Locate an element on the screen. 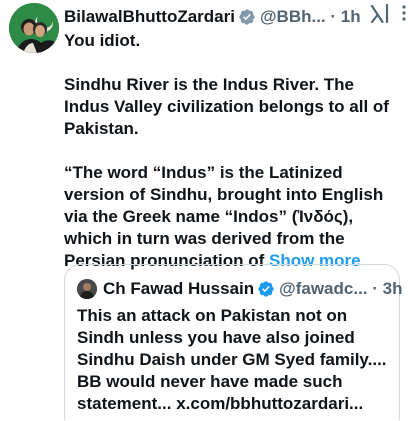 Image resolution: width=408 pixels, height=421 pixels. grok-icon is located at coordinates (380, 16).